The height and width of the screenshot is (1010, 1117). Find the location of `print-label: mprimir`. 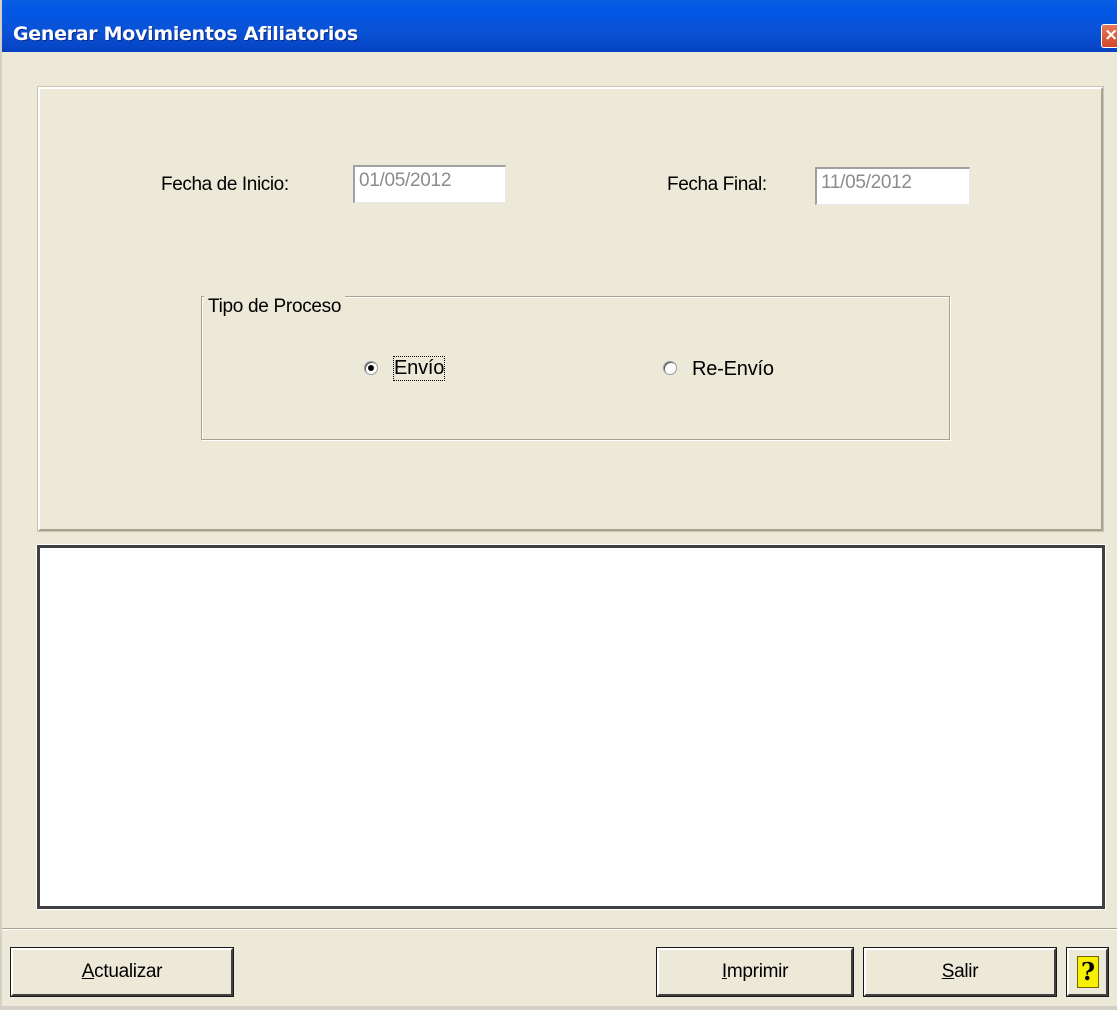

print-label: mprimir is located at coordinates (757, 971).